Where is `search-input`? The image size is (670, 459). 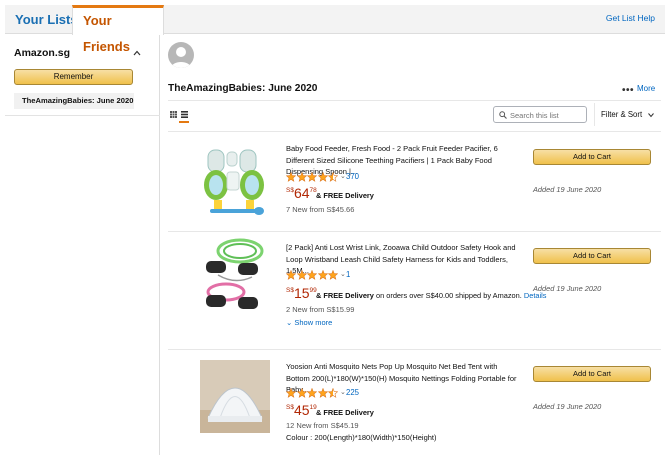
search-input is located at coordinates (547, 115).